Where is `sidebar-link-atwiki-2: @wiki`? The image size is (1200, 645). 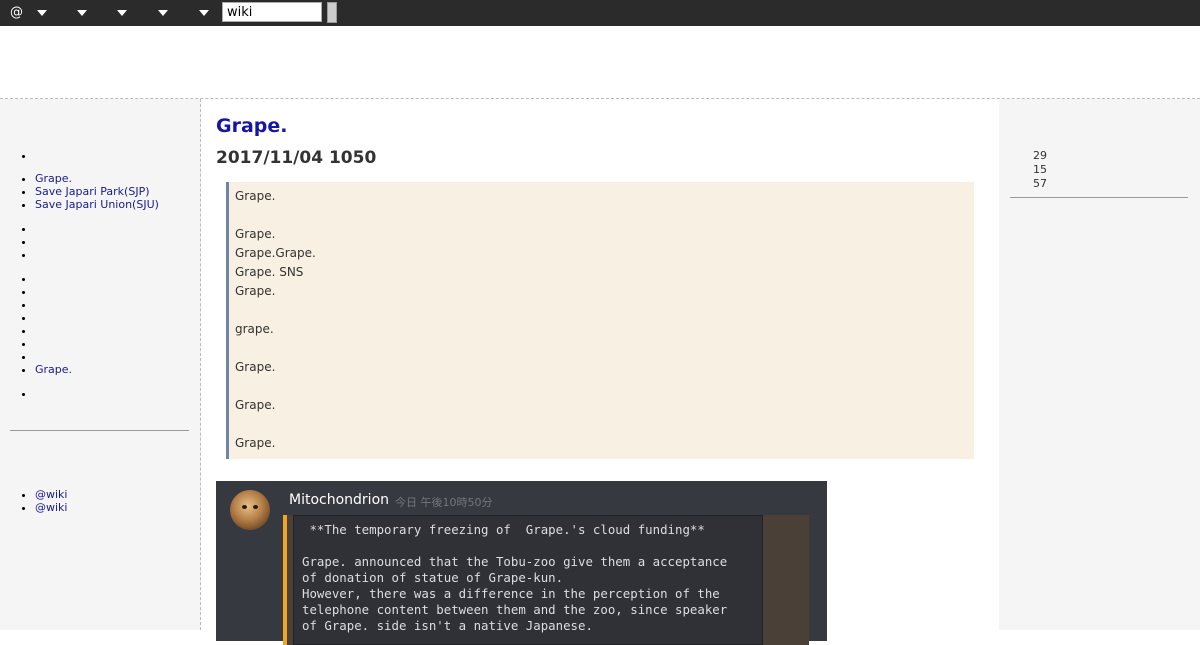
sidebar-link-atwiki-2: @wiki is located at coordinates (51, 507).